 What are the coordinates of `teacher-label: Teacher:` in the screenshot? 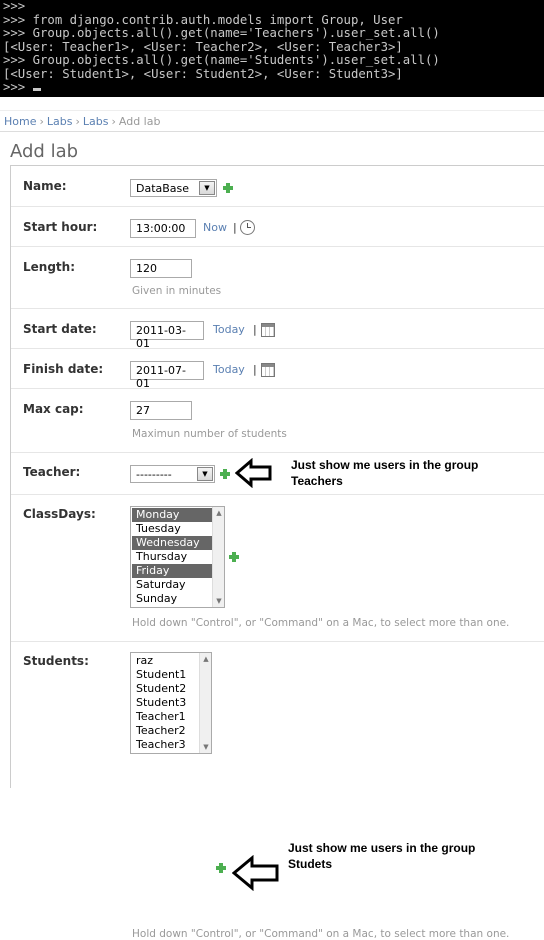 It's located at (52, 472).